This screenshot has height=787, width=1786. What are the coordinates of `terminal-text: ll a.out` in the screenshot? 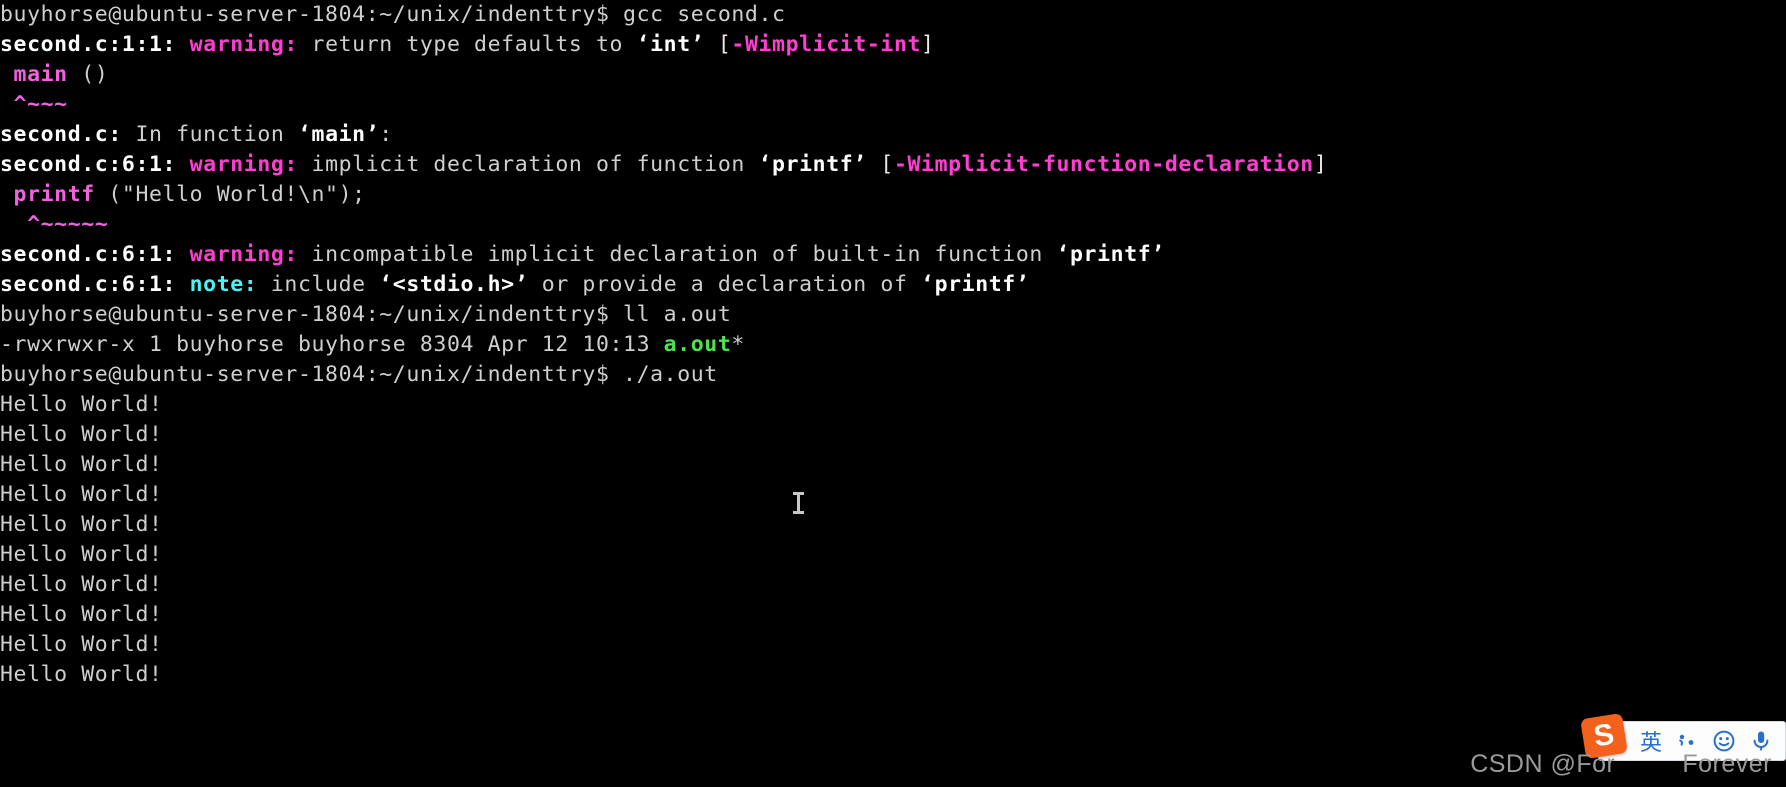 It's located at (677, 314).